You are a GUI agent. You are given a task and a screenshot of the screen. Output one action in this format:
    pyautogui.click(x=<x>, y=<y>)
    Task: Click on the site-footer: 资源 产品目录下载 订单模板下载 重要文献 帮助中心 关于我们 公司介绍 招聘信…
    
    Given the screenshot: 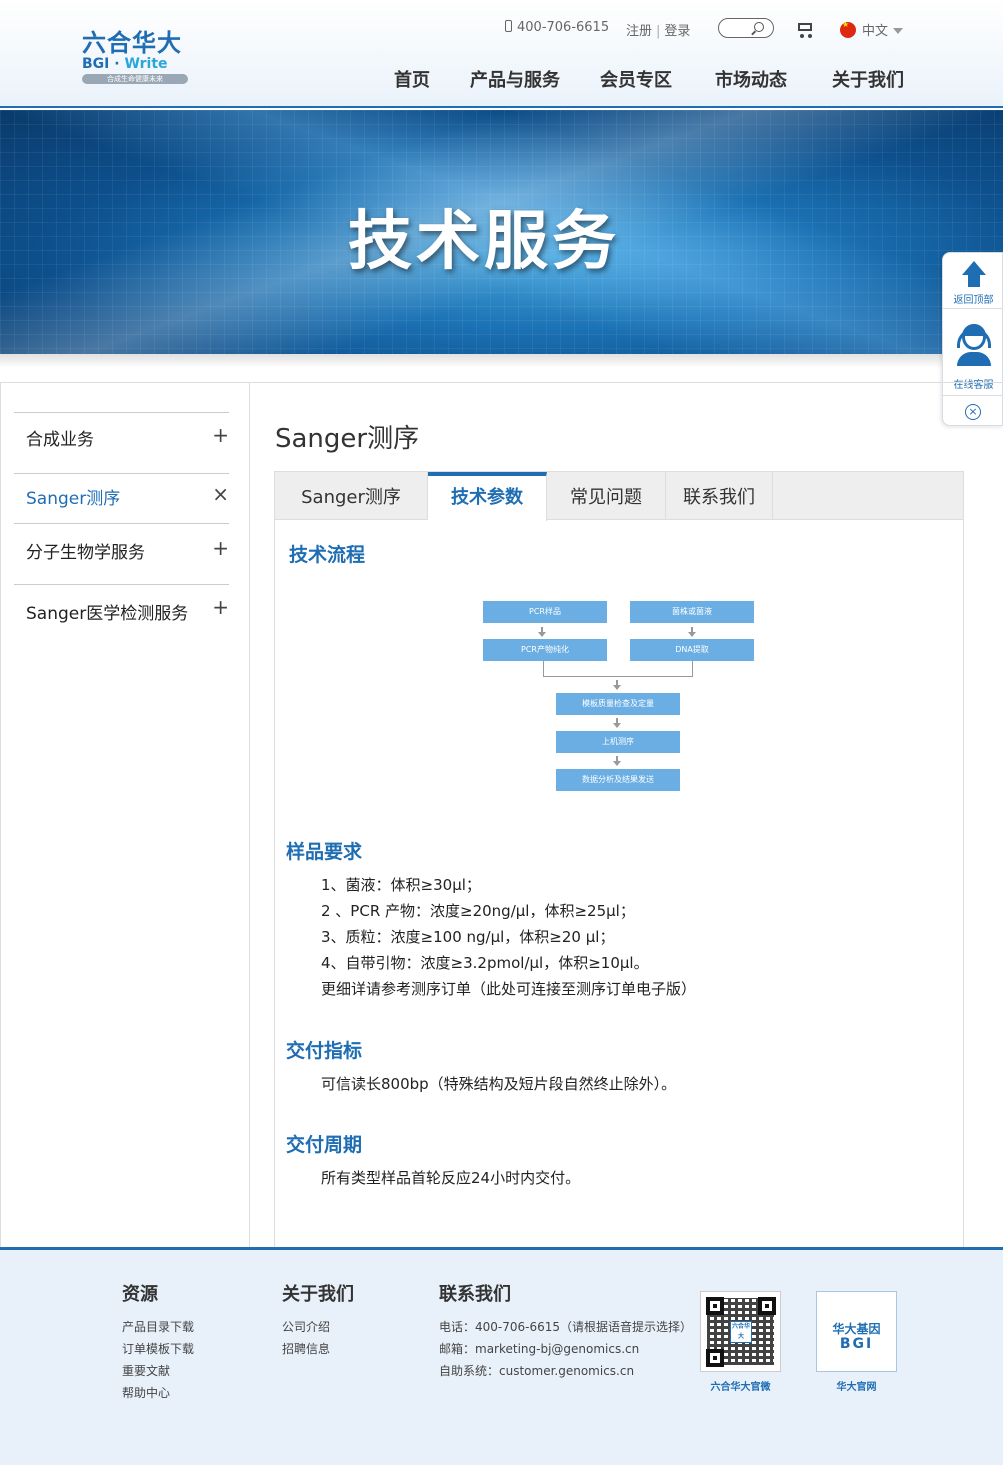 What is the action you would take?
    pyautogui.click(x=501, y=1356)
    